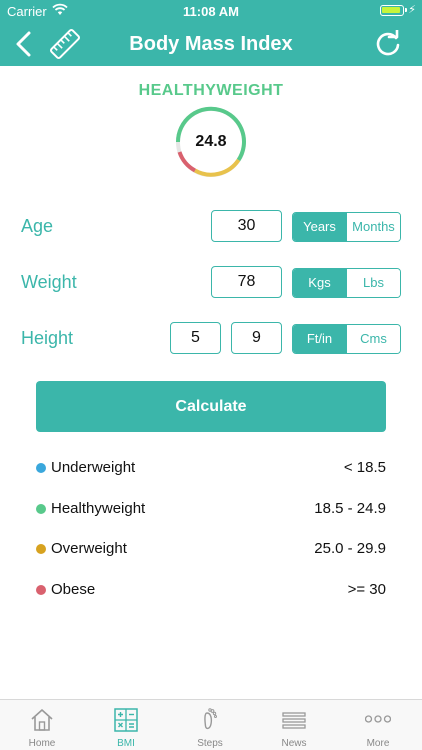 The image size is (422, 750). Describe the element at coordinates (319, 227) in the screenshot. I see `age-unit-years: Years` at that location.